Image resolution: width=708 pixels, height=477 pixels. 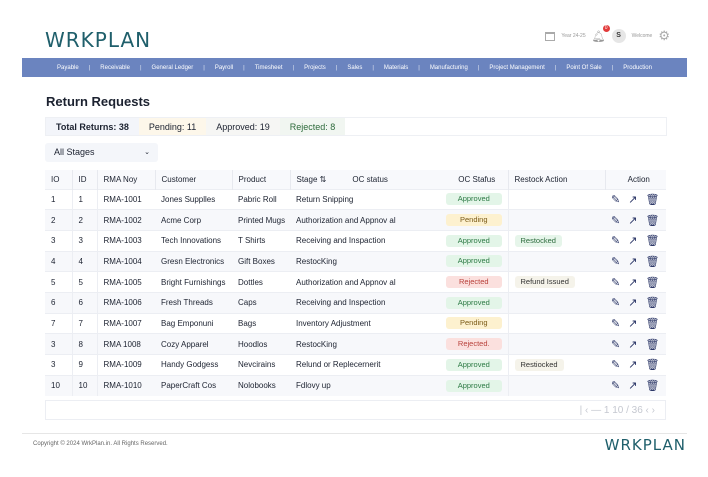 What do you see at coordinates (573, 36) in the screenshot?
I see `fiscal-year: Year 24-25` at bounding box center [573, 36].